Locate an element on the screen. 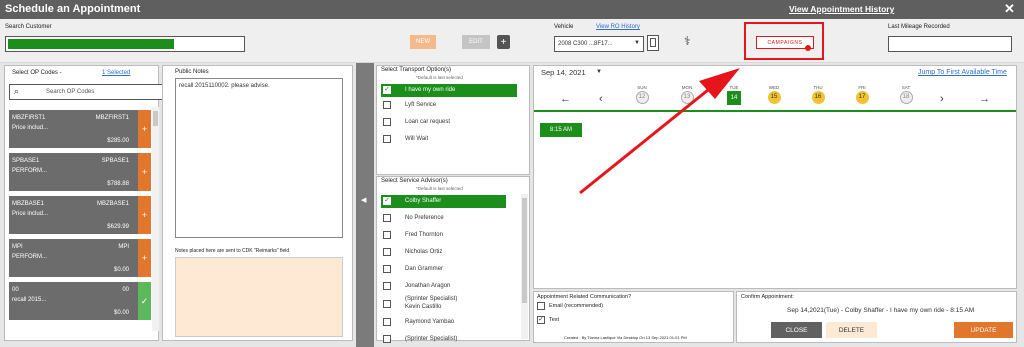 Image resolution: width=1024 pixels, height=347 pixels. public-notes-label: Public Notes is located at coordinates (192, 72).